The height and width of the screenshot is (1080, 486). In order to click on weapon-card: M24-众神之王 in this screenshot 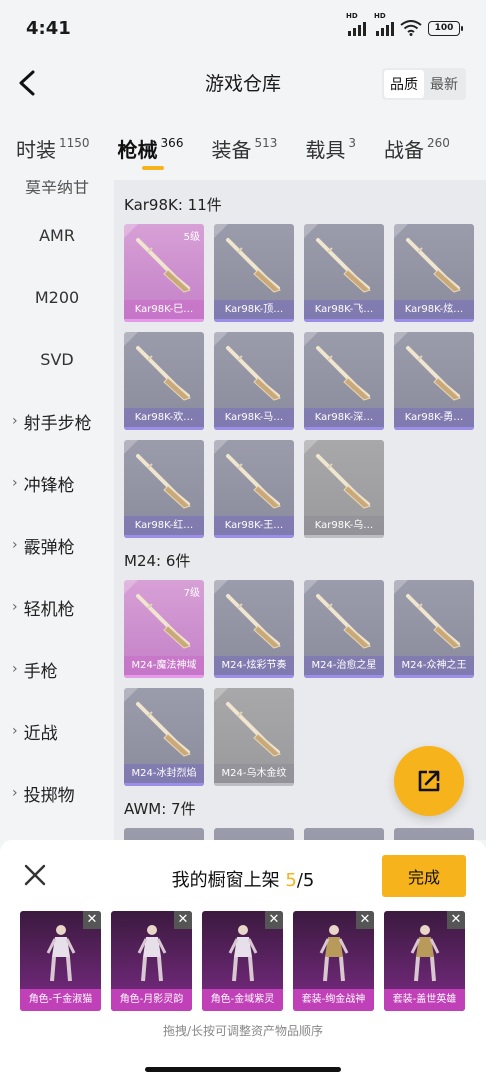, I will do `click(434, 629)`.